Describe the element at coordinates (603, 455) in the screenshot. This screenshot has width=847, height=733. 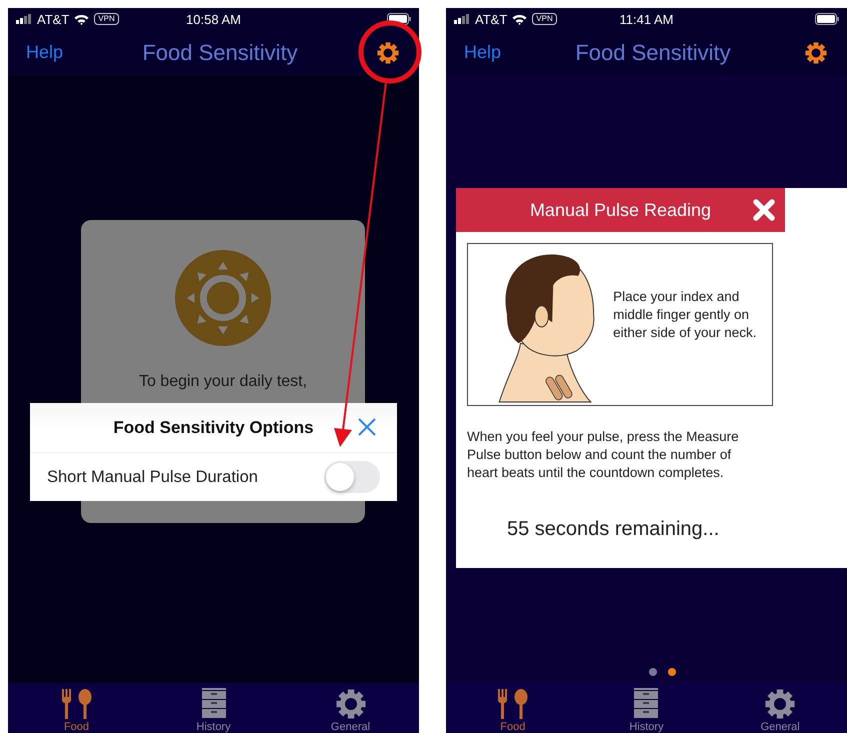
I see `instructions-text: When you feel your pulse, press the Measure Pulse button below and count the number of heart beats until the countdown completes.` at that location.